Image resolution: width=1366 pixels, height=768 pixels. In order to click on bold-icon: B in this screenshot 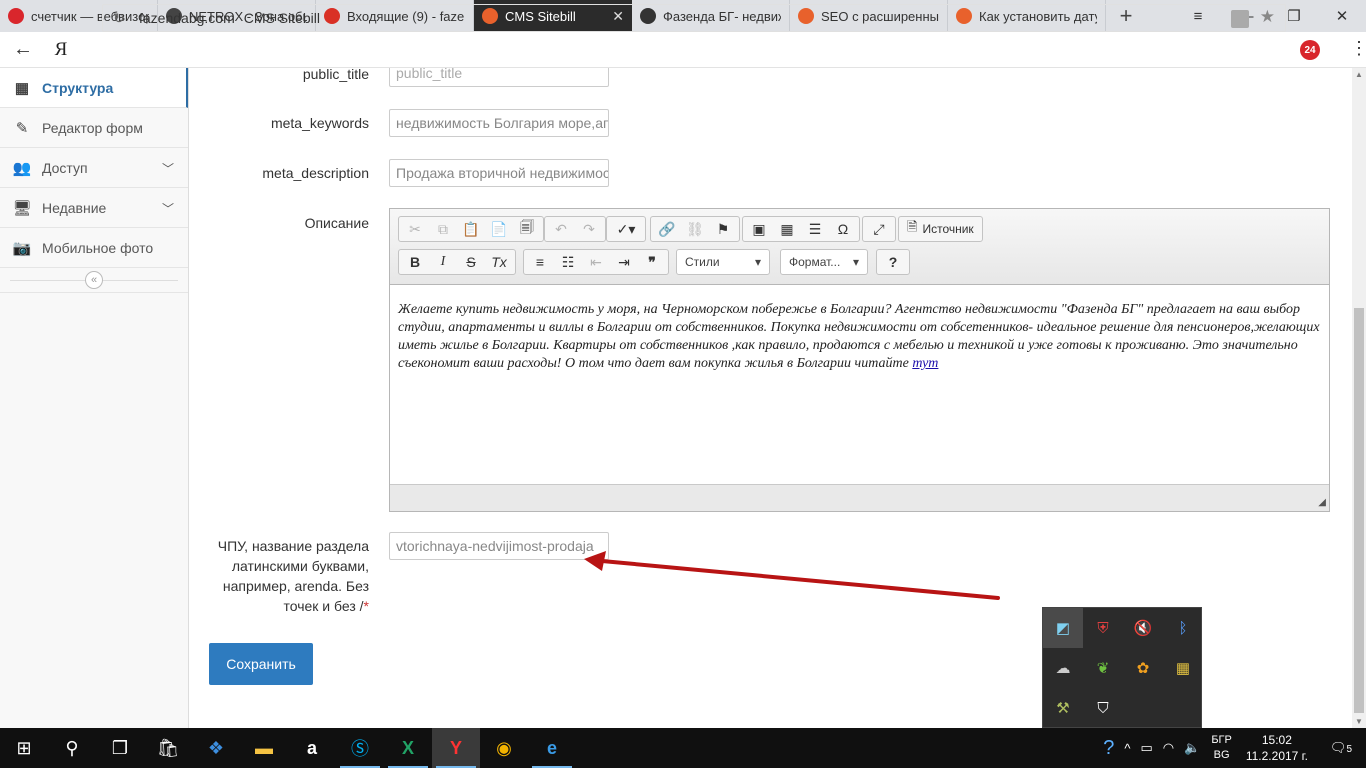, I will do `click(415, 262)`.